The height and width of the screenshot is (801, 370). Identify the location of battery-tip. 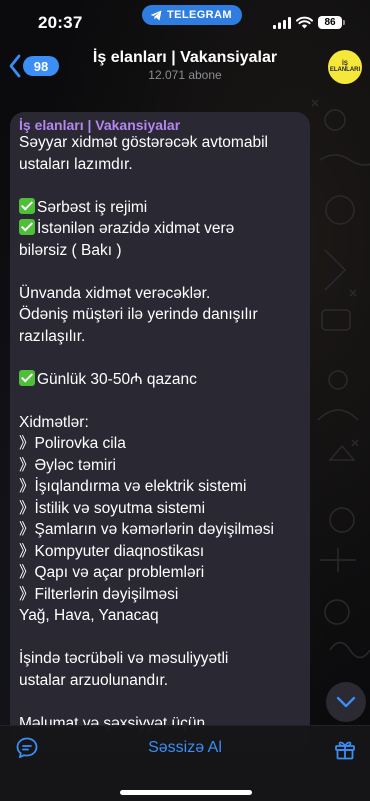
(344, 22).